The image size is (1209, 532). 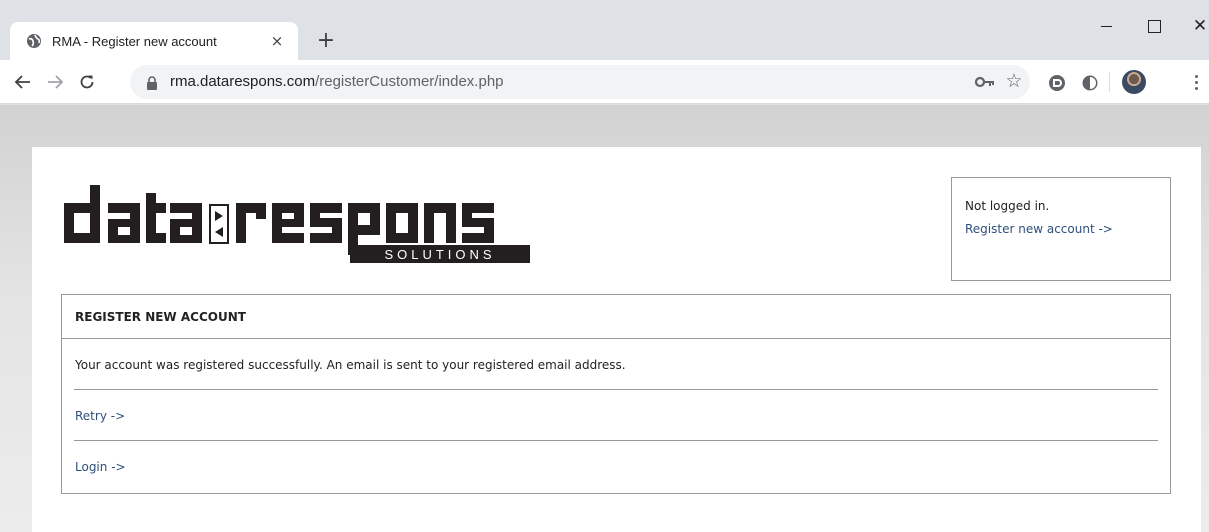 What do you see at coordinates (985, 82) in the screenshot?
I see `key-icon` at bounding box center [985, 82].